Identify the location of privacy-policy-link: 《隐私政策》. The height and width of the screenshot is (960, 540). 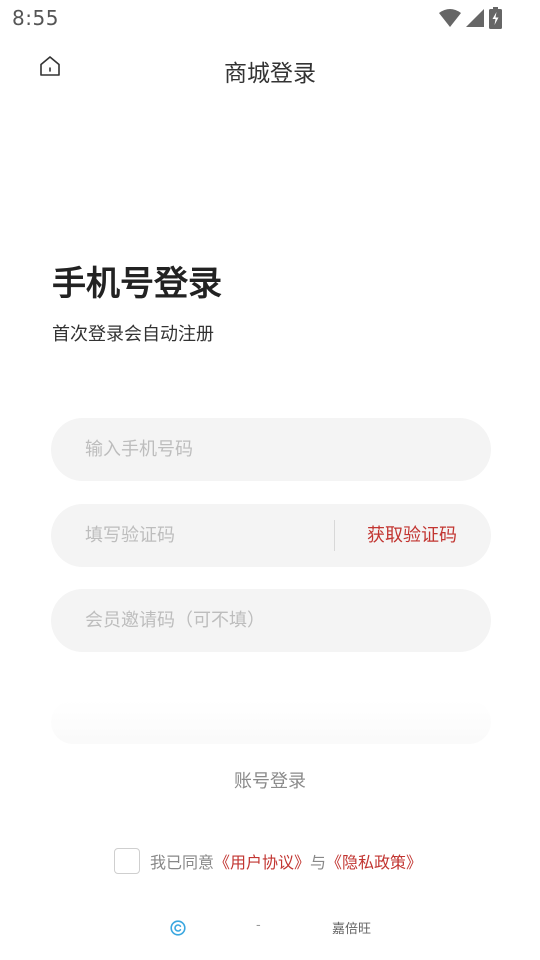
(374, 861).